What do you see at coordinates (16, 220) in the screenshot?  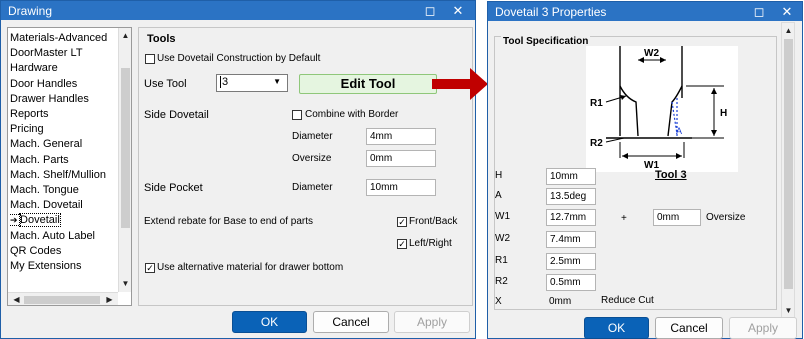 I see `arrow-right-icon: ➔` at bounding box center [16, 220].